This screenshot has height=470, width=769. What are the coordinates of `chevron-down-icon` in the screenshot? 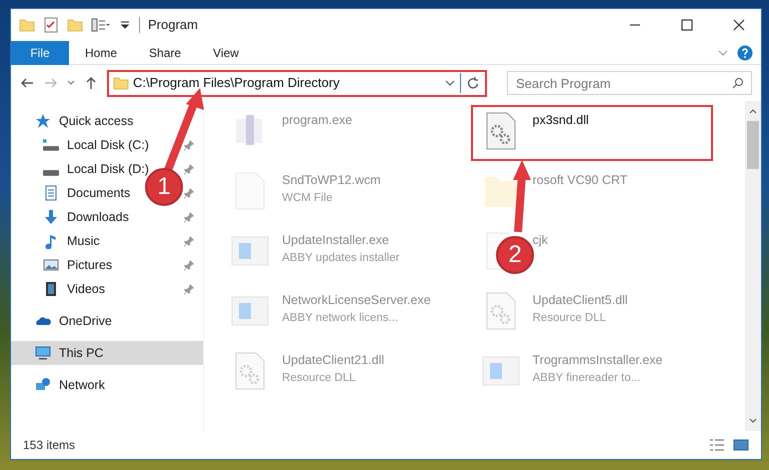 It's located at (71, 83).